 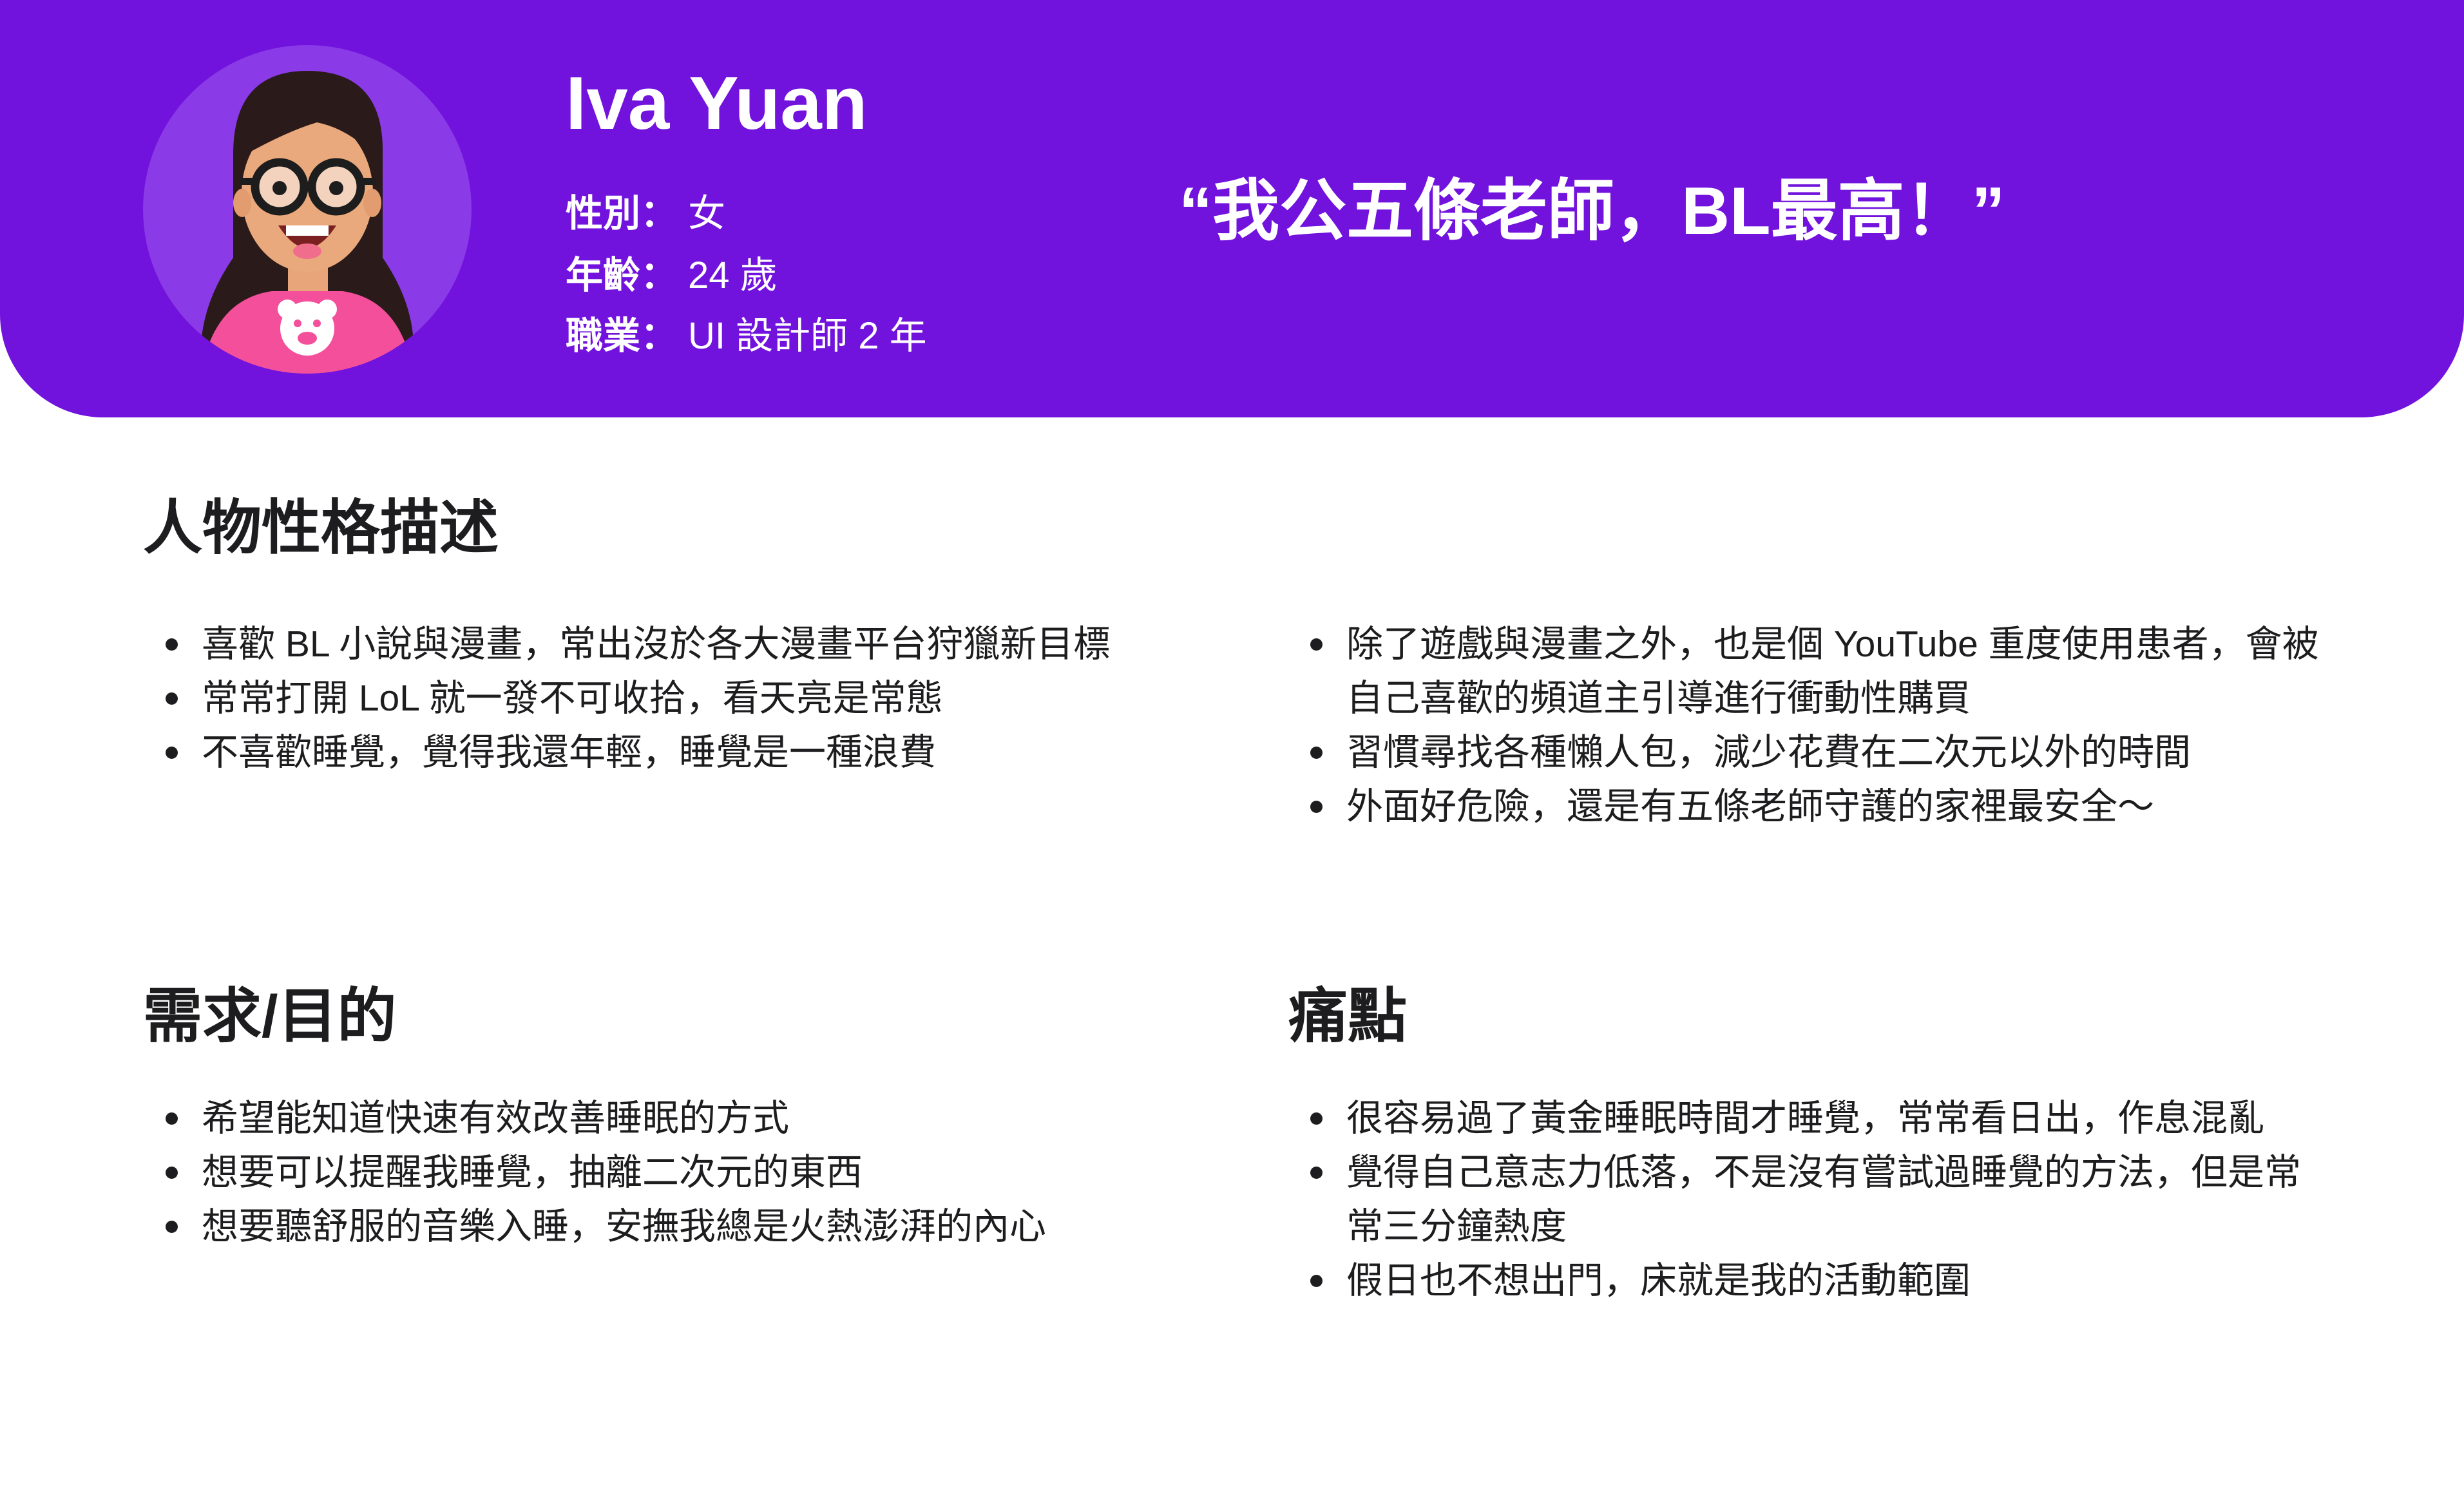 I want to click on age-value: 24 歲, so click(x=733, y=275).